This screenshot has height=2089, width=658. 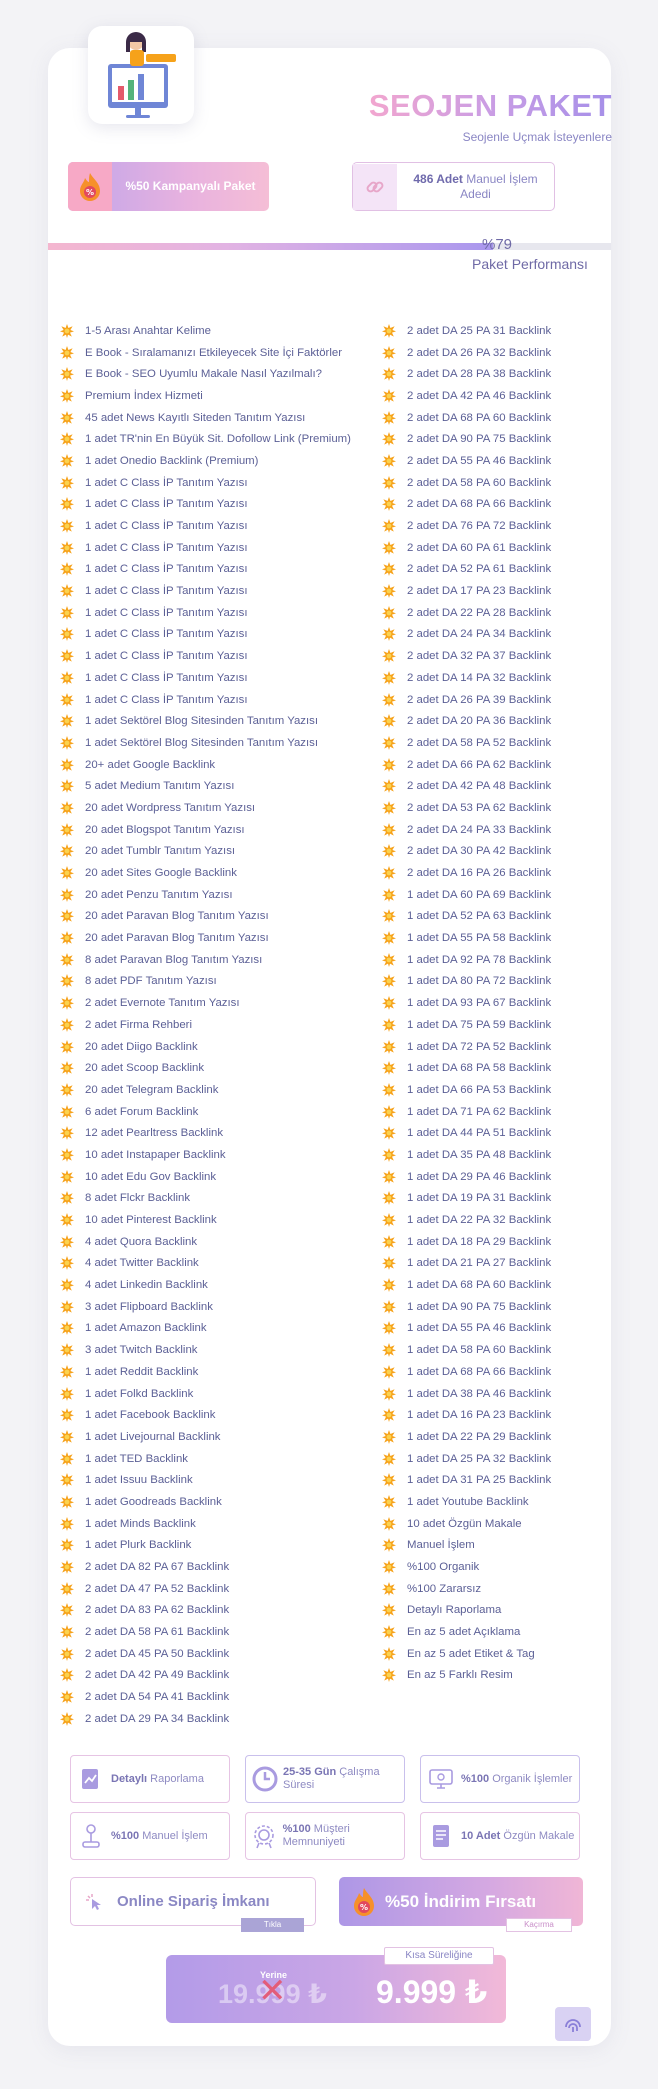 What do you see at coordinates (479, 742) in the screenshot?
I see `list-item-label: 2 adet DA 58 PA 52 Backlink` at bounding box center [479, 742].